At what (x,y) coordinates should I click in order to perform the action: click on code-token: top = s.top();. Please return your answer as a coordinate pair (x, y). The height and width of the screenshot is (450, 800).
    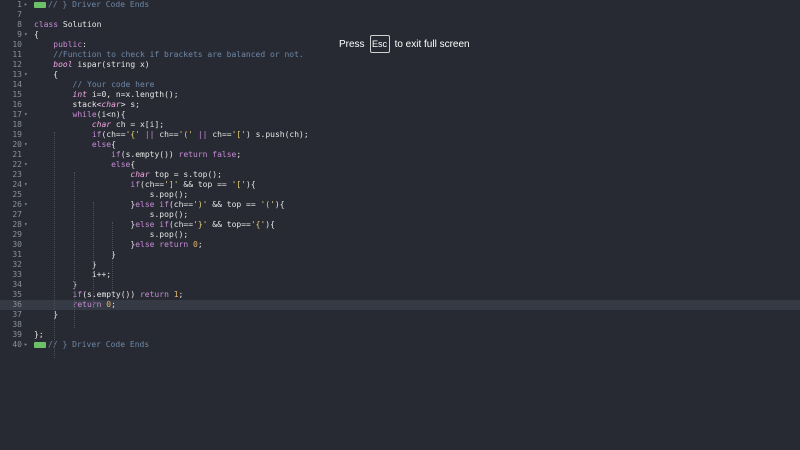
    Looking at the image, I should click on (185, 174).